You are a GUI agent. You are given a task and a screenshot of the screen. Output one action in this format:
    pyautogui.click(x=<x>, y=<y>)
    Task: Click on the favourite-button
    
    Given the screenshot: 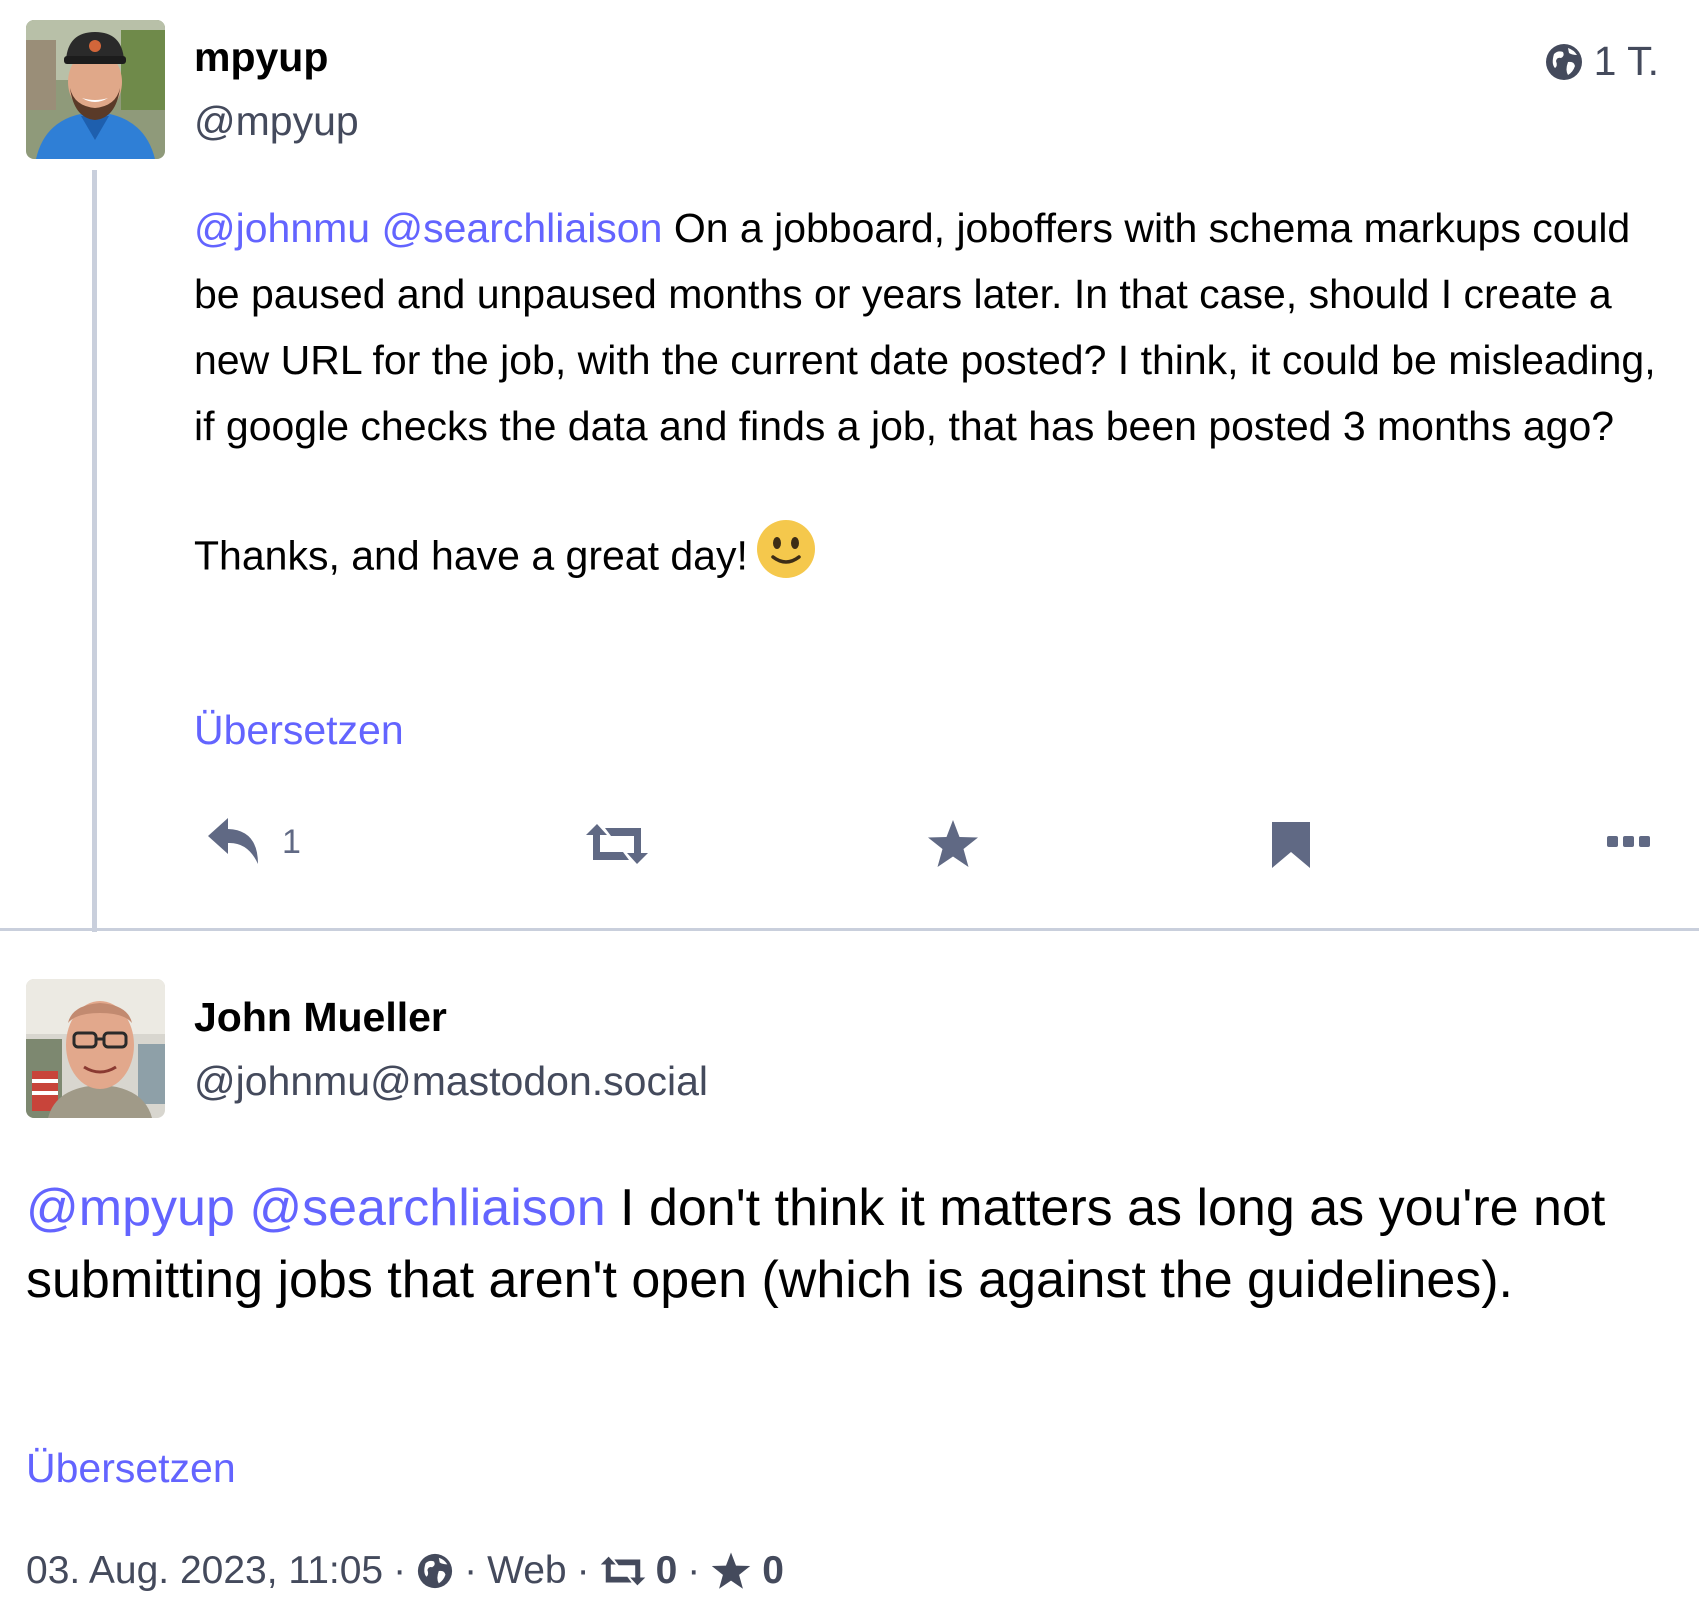 What is the action you would take?
    pyautogui.click(x=953, y=844)
    